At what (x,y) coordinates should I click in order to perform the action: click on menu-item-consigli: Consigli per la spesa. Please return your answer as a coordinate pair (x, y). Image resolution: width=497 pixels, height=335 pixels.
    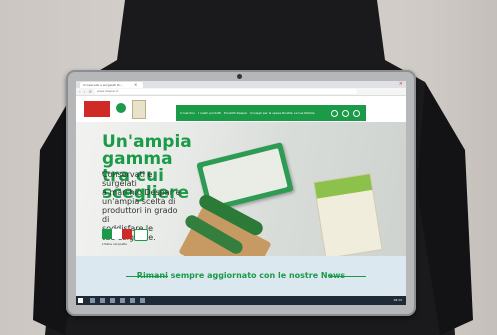
    Looking at the image, I should click on (265, 113).